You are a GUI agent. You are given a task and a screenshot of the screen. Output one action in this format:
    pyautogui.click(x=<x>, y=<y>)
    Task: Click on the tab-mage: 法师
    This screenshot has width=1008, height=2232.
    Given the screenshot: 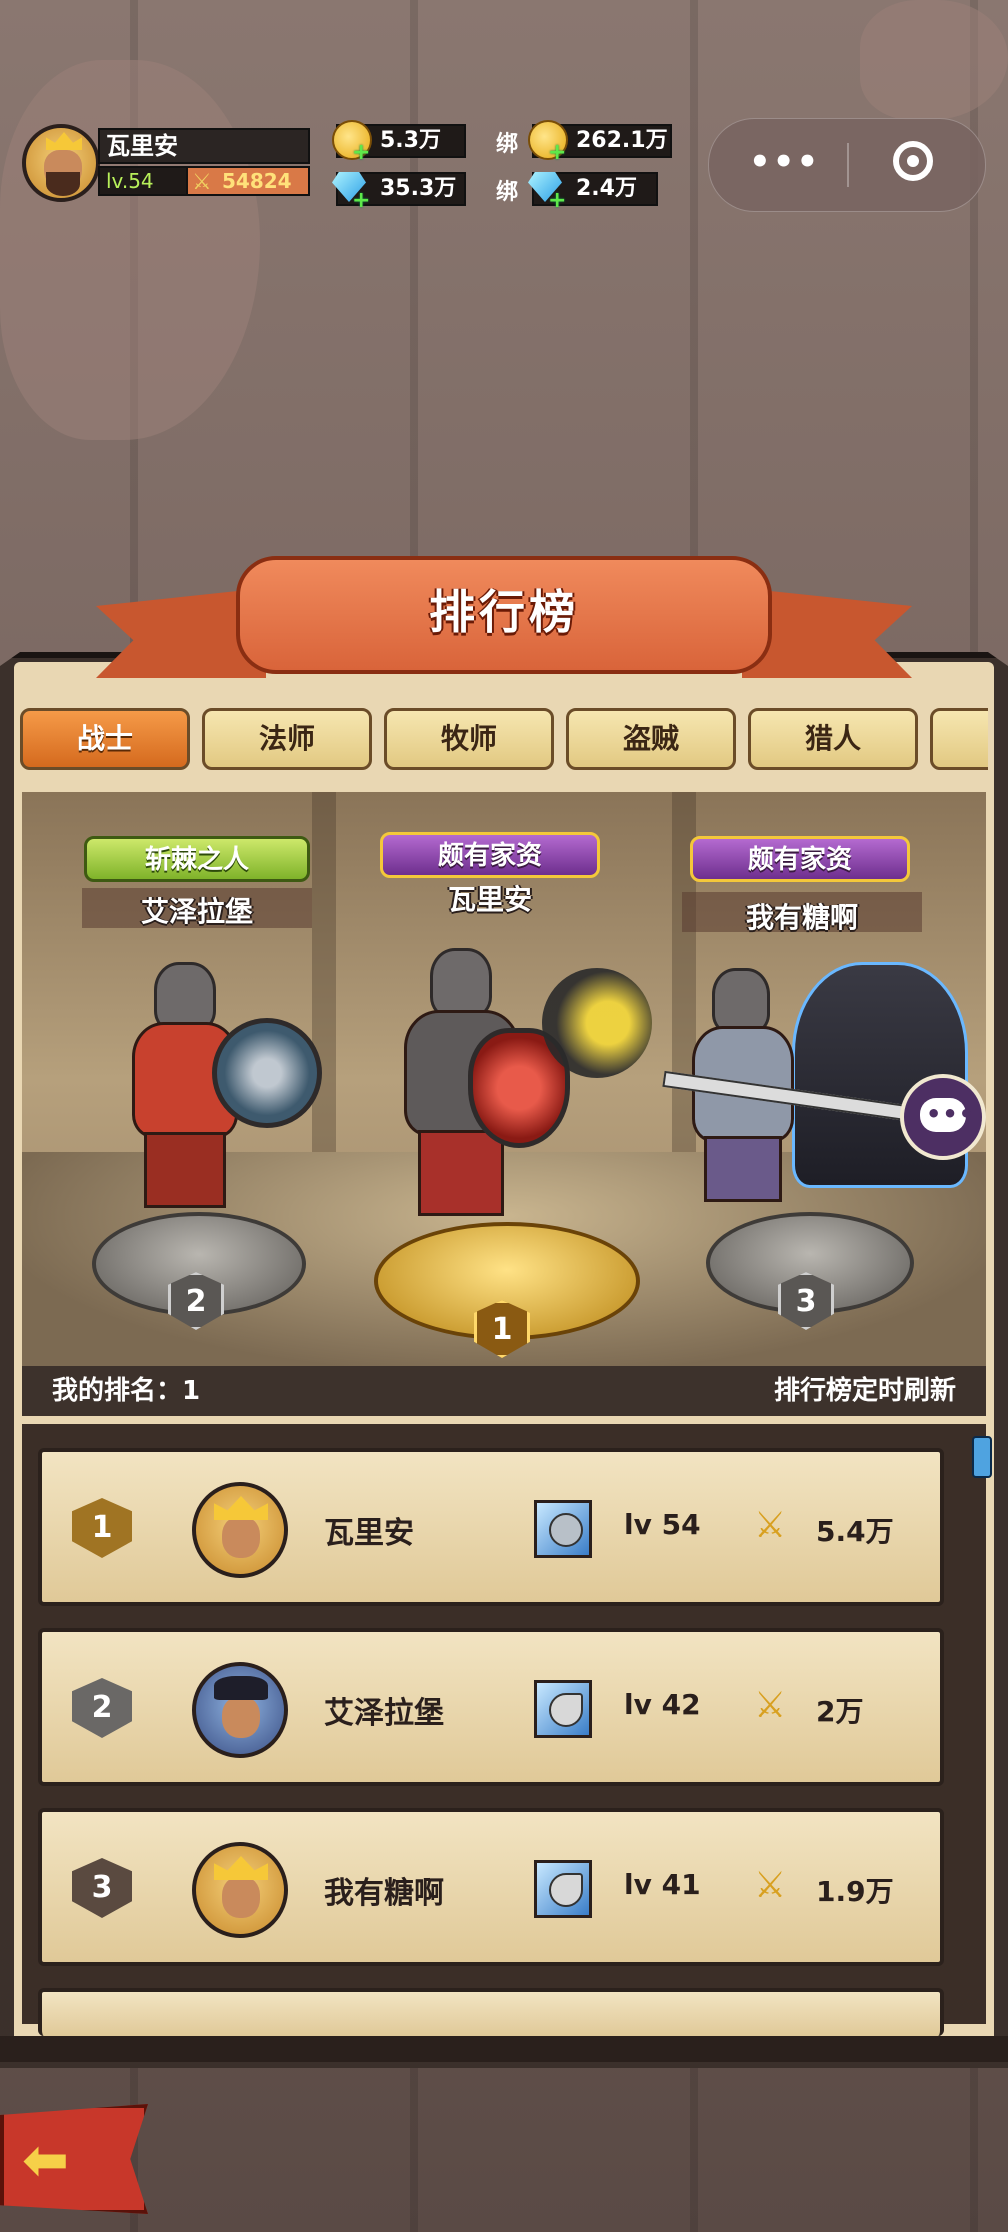 What is the action you would take?
    pyautogui.click(x=287, y=739)
    